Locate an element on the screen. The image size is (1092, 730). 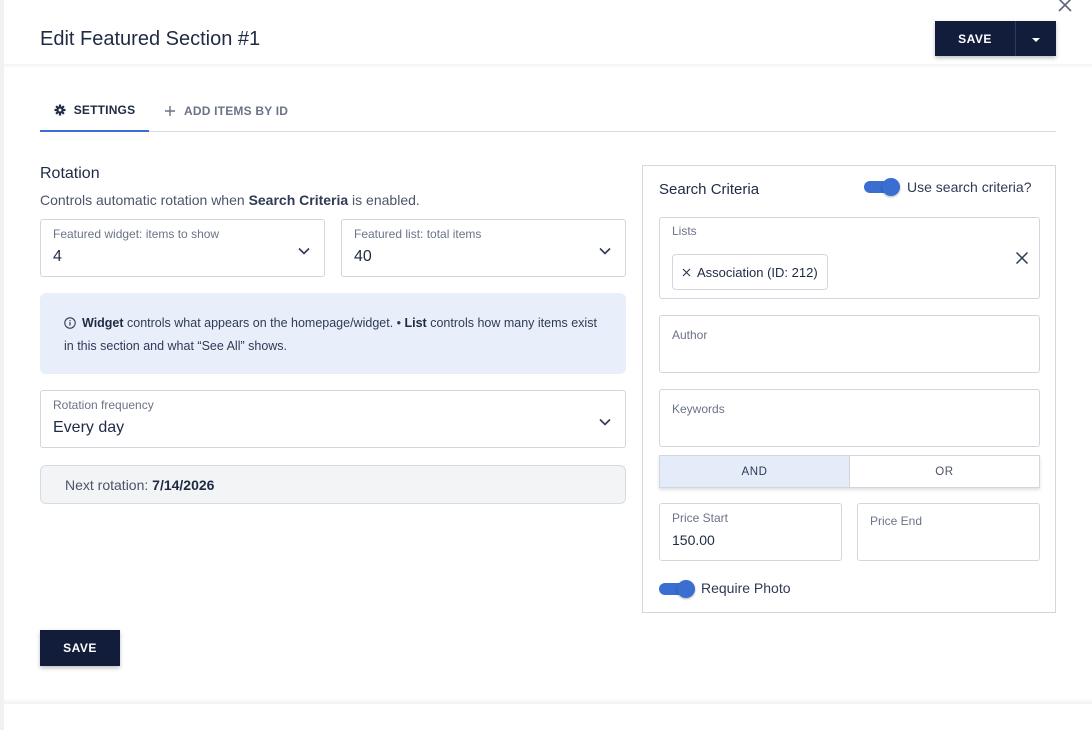
next-rotation-label: Next rotation: is located at coordinates (109, 485).